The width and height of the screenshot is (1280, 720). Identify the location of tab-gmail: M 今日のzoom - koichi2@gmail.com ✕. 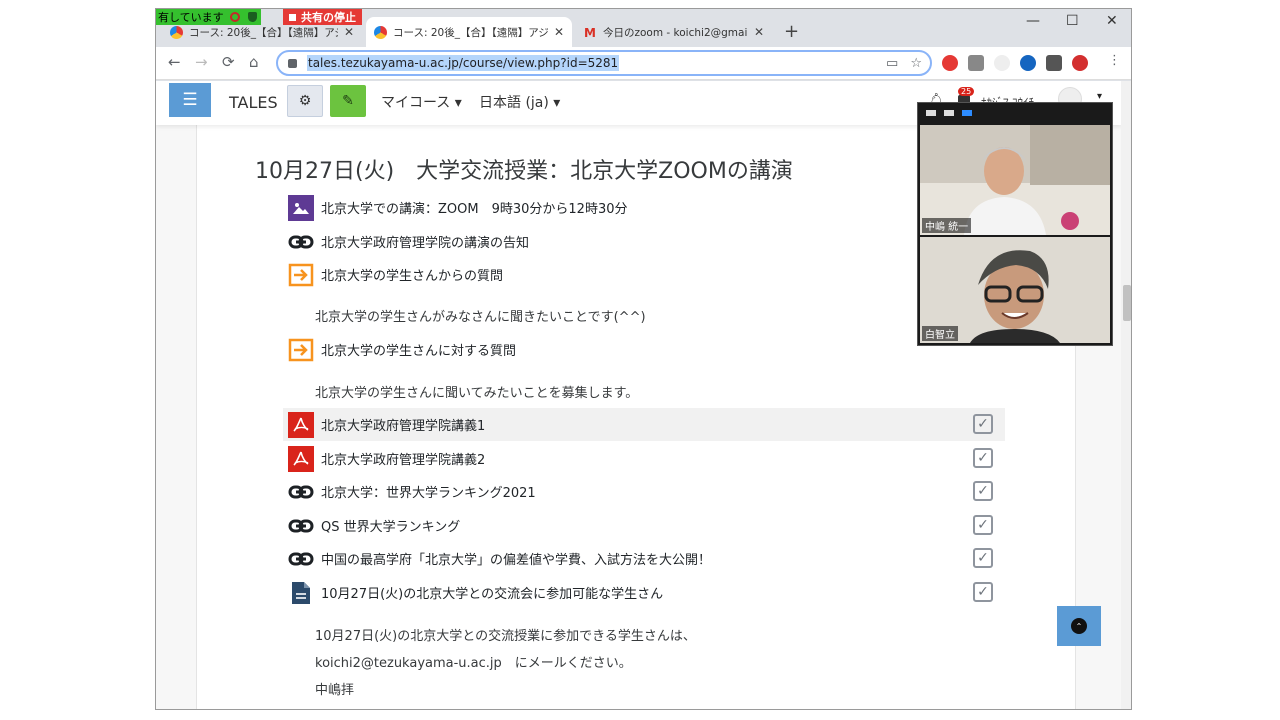
(674, 32).